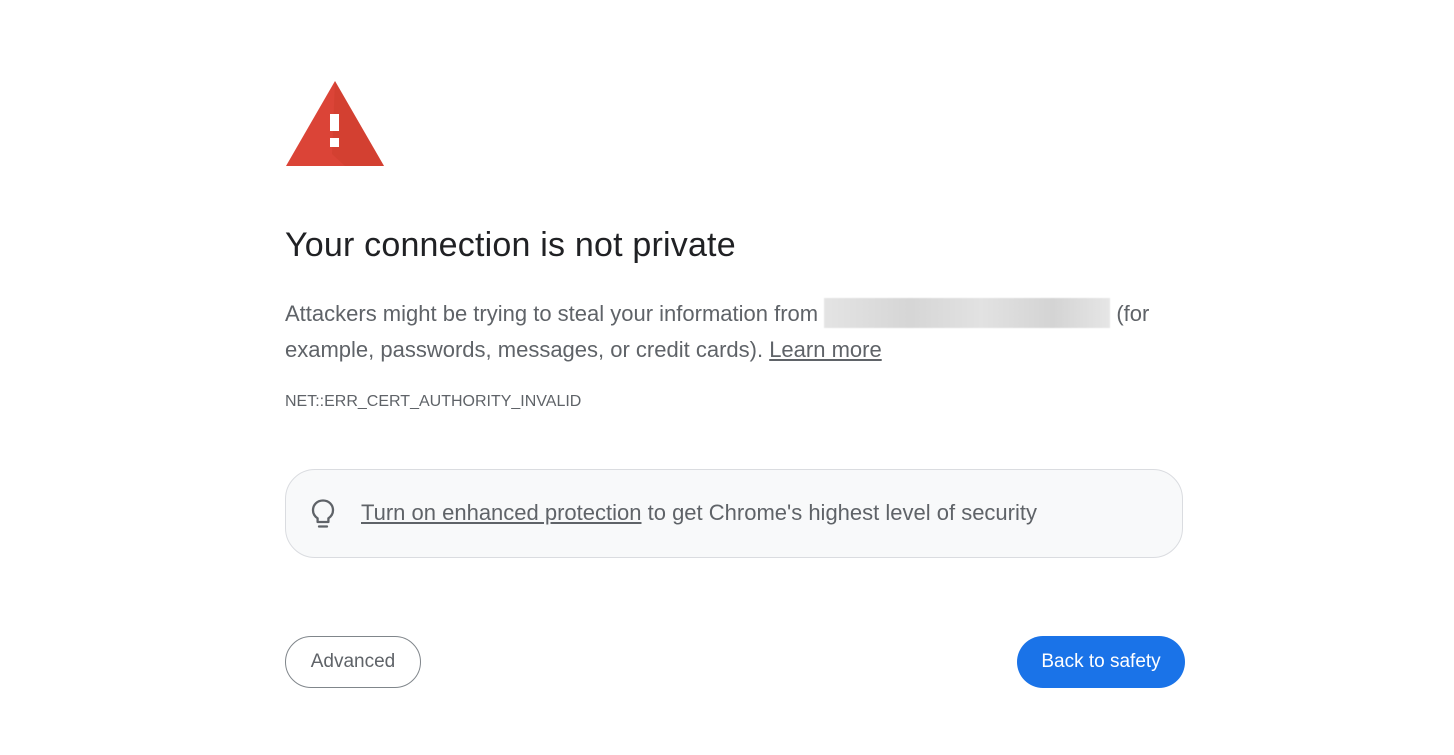 The width and height of the screenshot is (1454, 755). Describe the element at coordinates (335, 123) in the screenshot. I see `warning-triangle-icon` at that location.